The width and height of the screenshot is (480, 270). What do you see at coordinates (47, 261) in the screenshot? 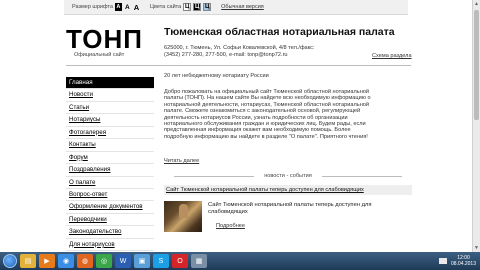
I see `media-icon: ▶` at bounding box center [47, 261].